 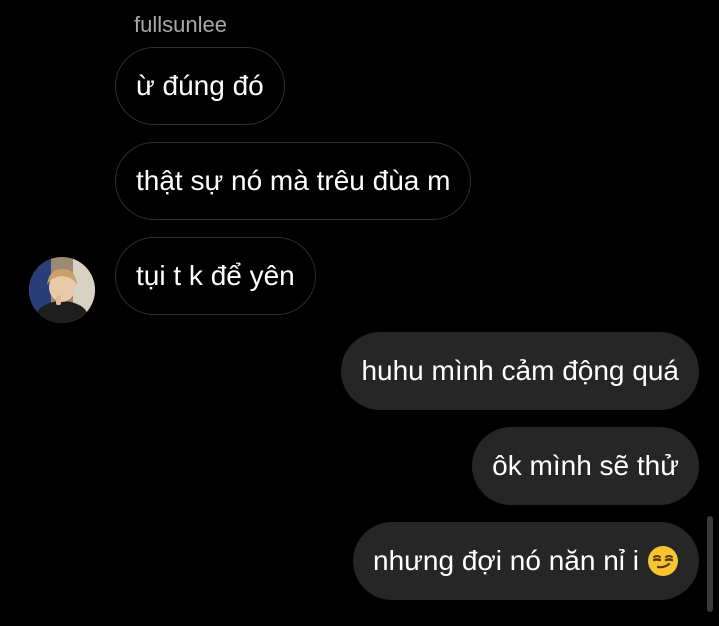 I want to click on outgoing-message: nhưng đợi nó năn nỉ i, so click(x=526, y=561).